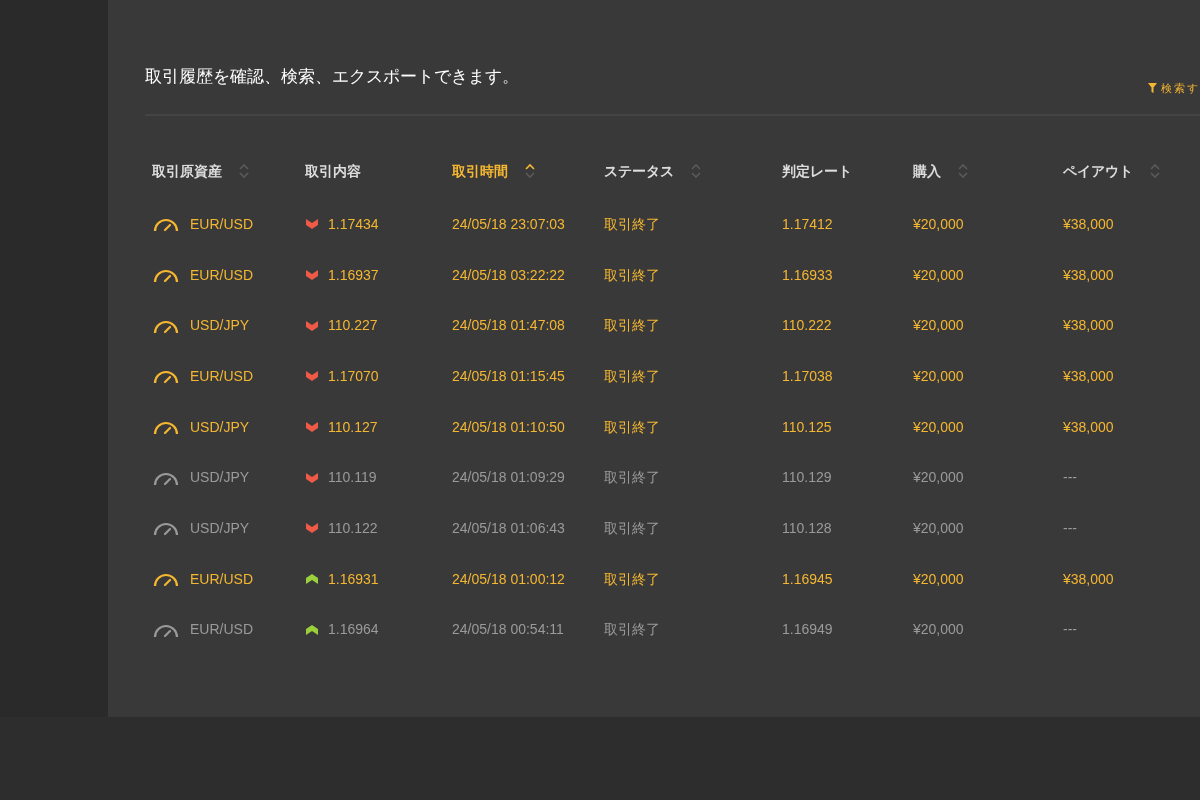 This screenshot has height=800, width=1200. What do you see at coordinates (807, 528) in the screenshot?
I see `result-rate-cell-text: 110.128` at bounding box center [807, 528].